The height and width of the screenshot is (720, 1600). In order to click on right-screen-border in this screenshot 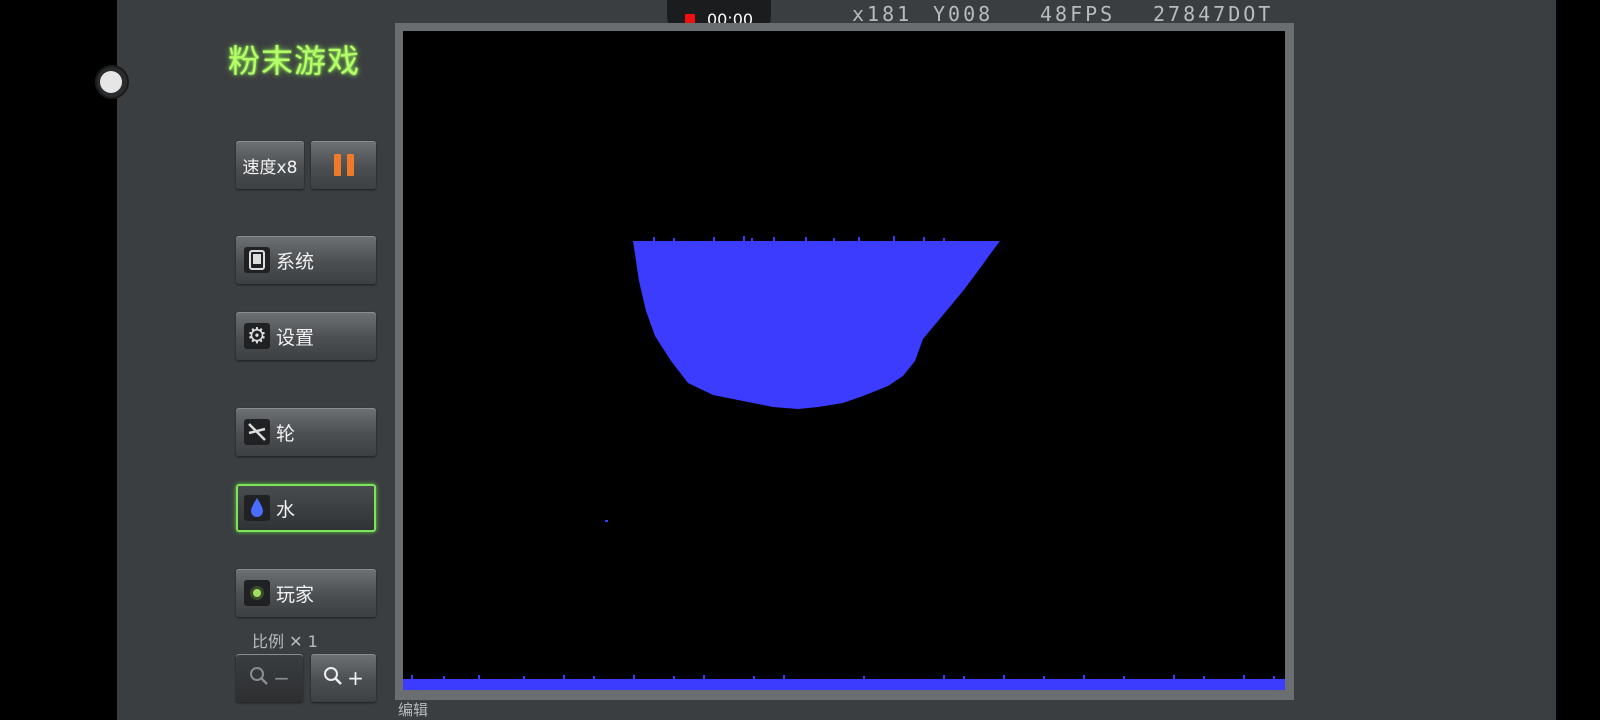, I will do `click(1578, 360)`.